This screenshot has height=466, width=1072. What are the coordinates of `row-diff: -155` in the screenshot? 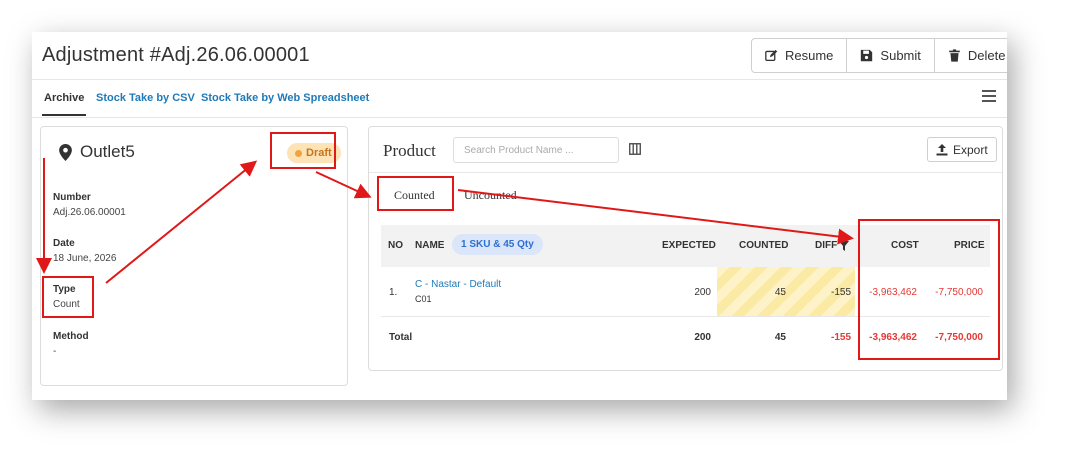 It's located at (840, 292).